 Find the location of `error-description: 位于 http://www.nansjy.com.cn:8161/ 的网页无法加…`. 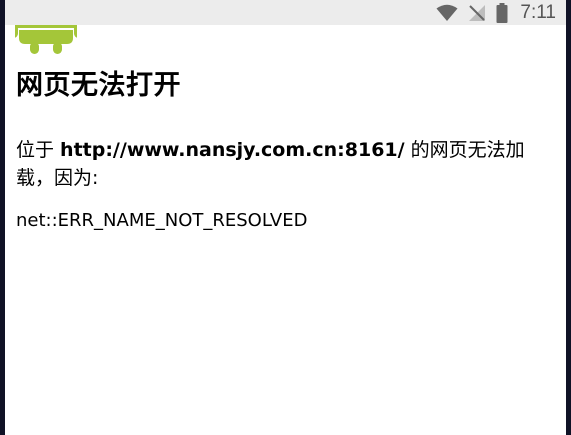

error-description: 位于 http://www.nansjy.com.cn:8161/ 的网页无法加… is located at coordinates (281, 164).